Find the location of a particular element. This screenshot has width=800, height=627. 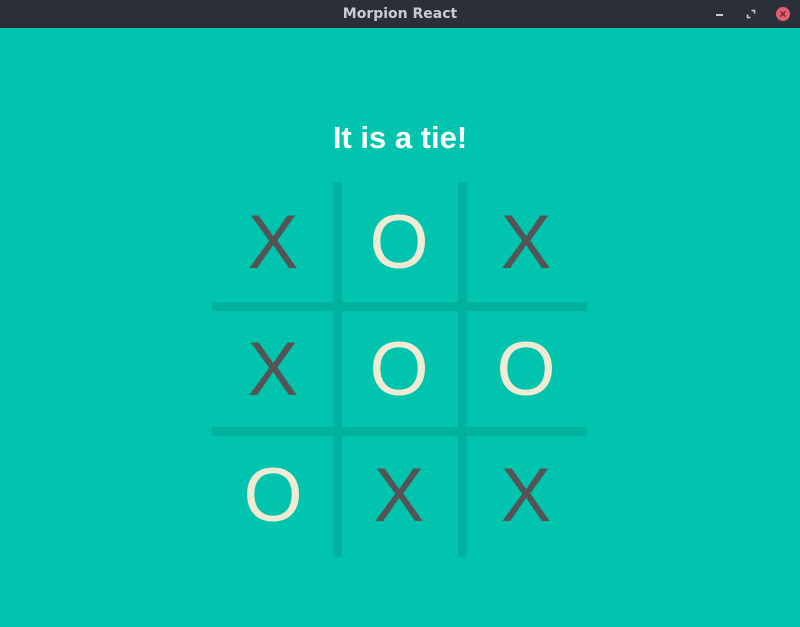

board-cell-2-2: O is located at coordinates (399, 370).